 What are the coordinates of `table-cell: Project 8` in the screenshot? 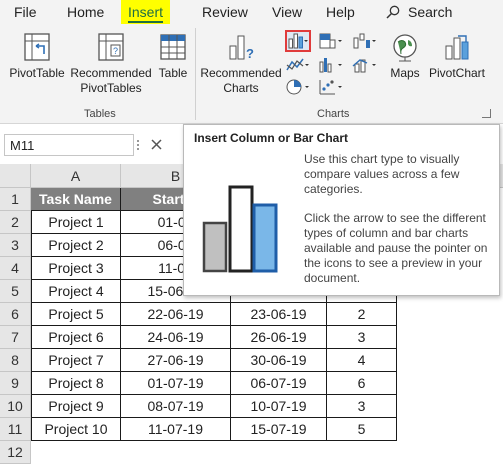 It's located at (76, 383).